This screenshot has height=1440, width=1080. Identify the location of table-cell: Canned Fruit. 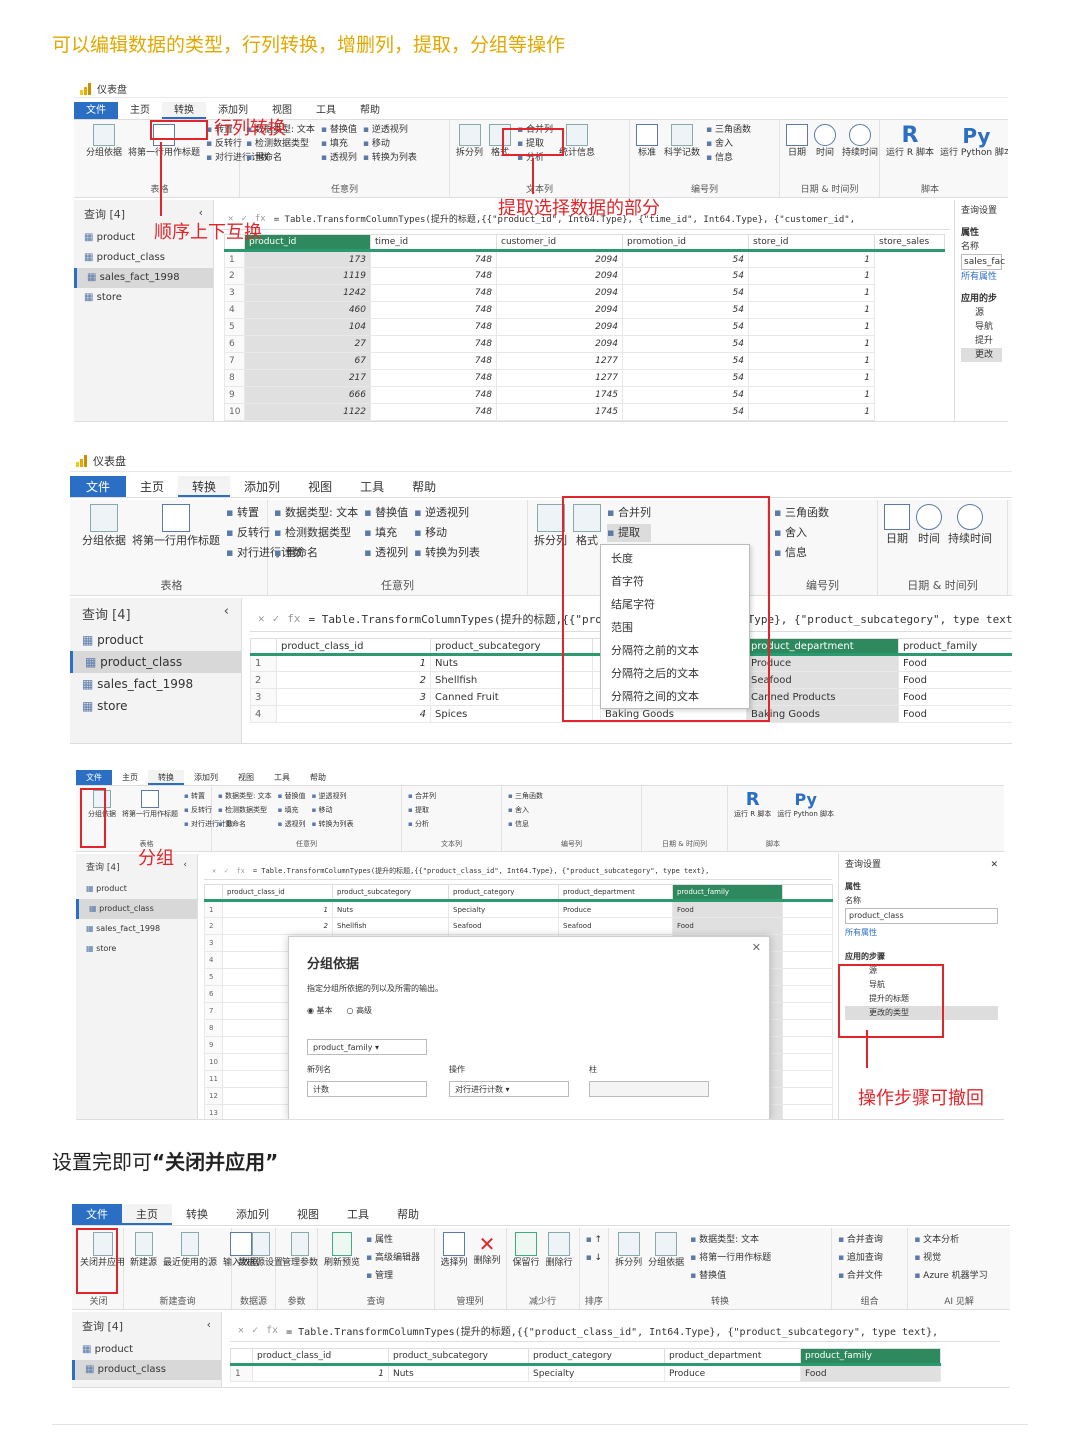
(511, 697).